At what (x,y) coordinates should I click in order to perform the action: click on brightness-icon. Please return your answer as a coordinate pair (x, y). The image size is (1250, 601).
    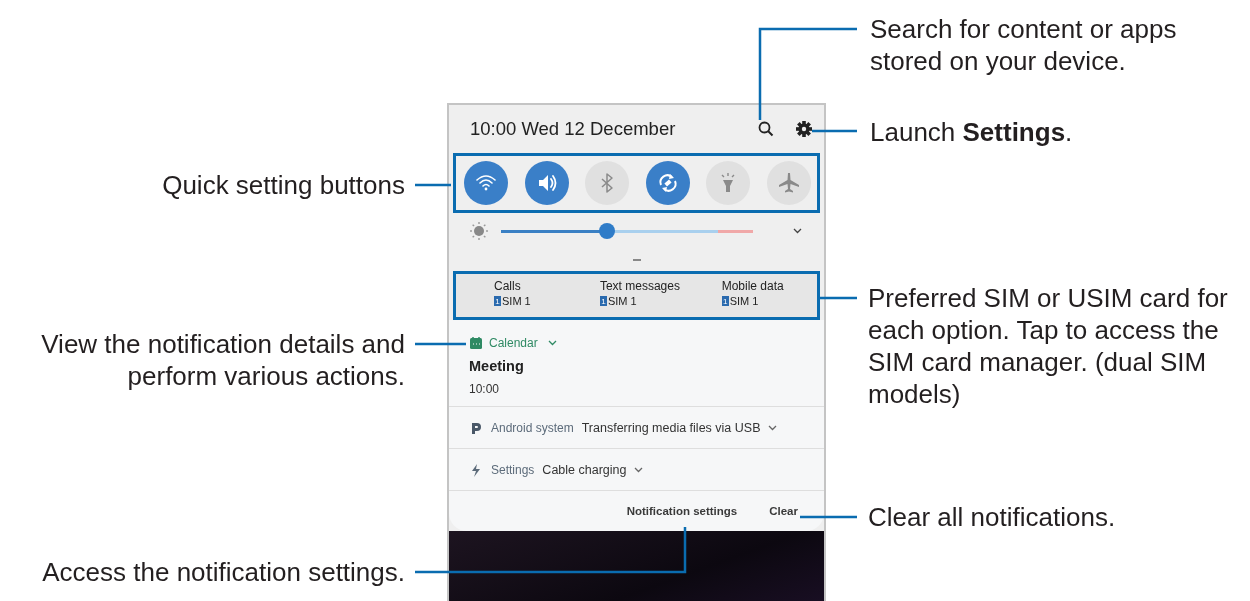
    Looking at the image, I should click on (479, 231).